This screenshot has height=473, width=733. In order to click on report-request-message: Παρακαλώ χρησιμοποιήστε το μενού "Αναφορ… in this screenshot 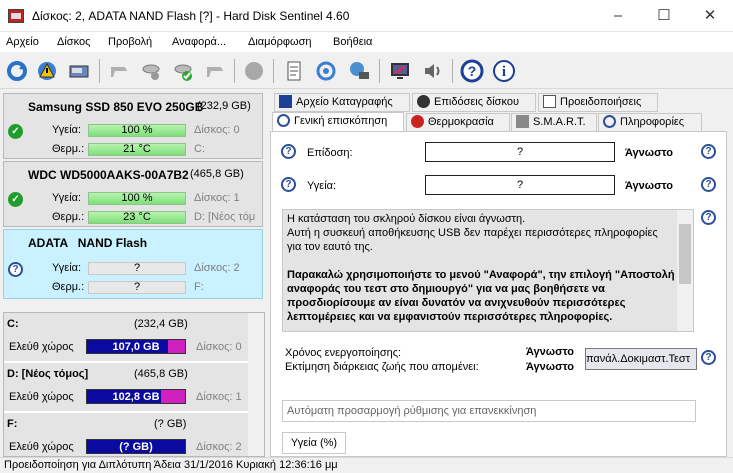, I will do `click(481, 296)`.